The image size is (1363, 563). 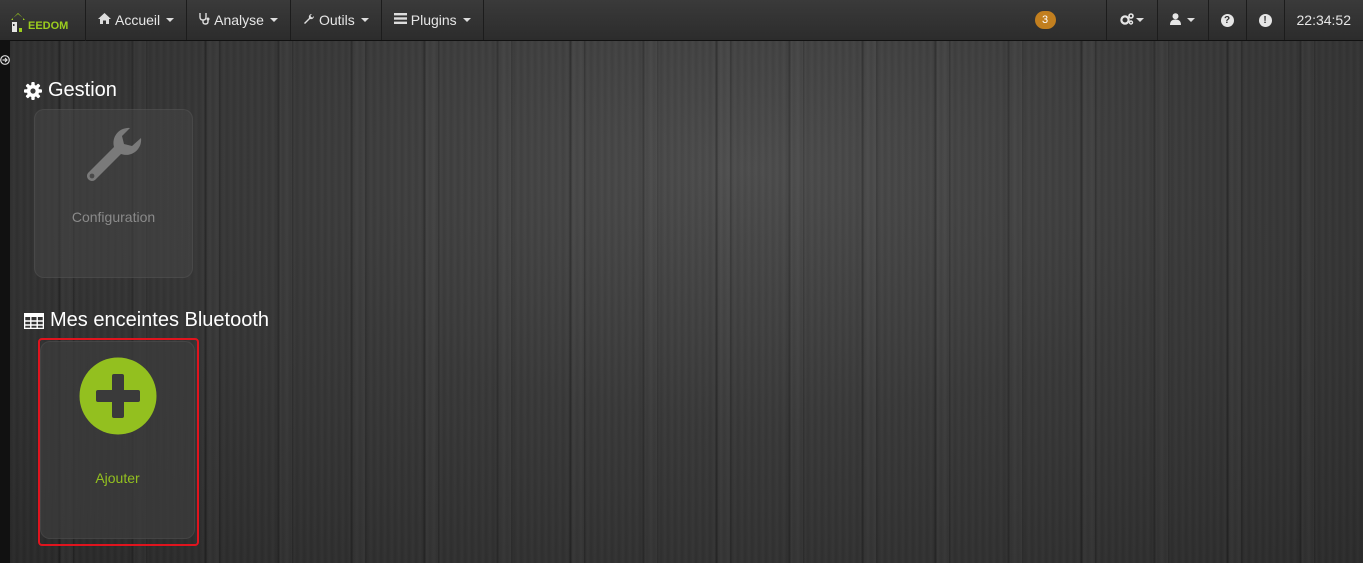 What do you see at coordinates (18, 22) in the screenshot?
I see `house-logo-icon` at bounding box center [18, 22].